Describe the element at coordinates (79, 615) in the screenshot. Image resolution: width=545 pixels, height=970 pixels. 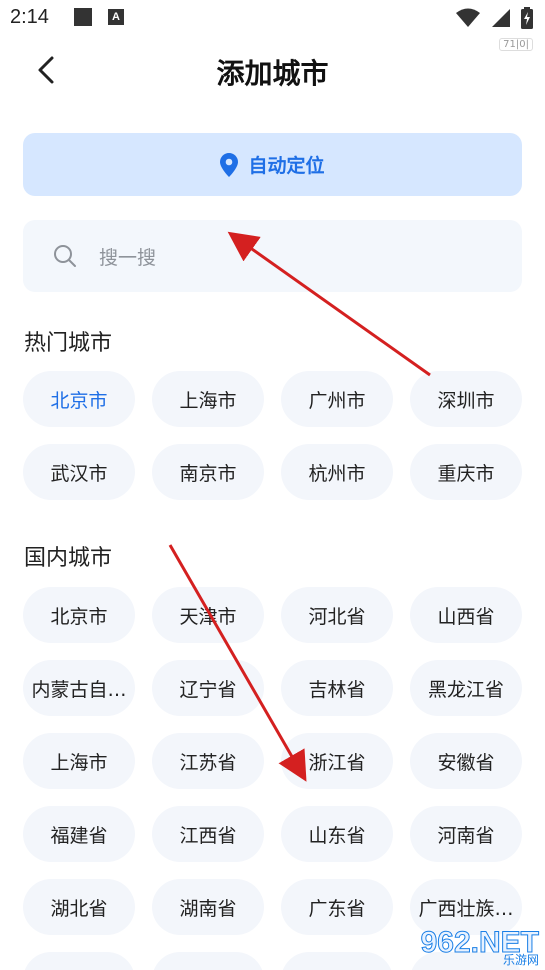
I see `province-chip: 北京市` at that location.